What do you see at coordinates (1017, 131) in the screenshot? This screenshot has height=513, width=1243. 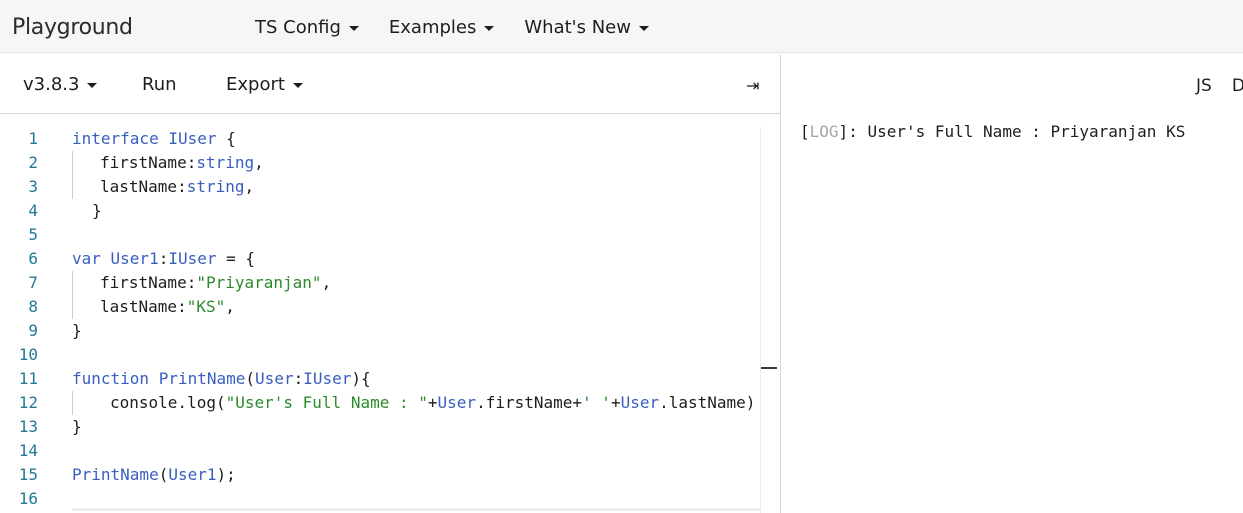 I see `log-message: : User's Full Name : Priyaranjan KS` at bounding box center [1017, 131].